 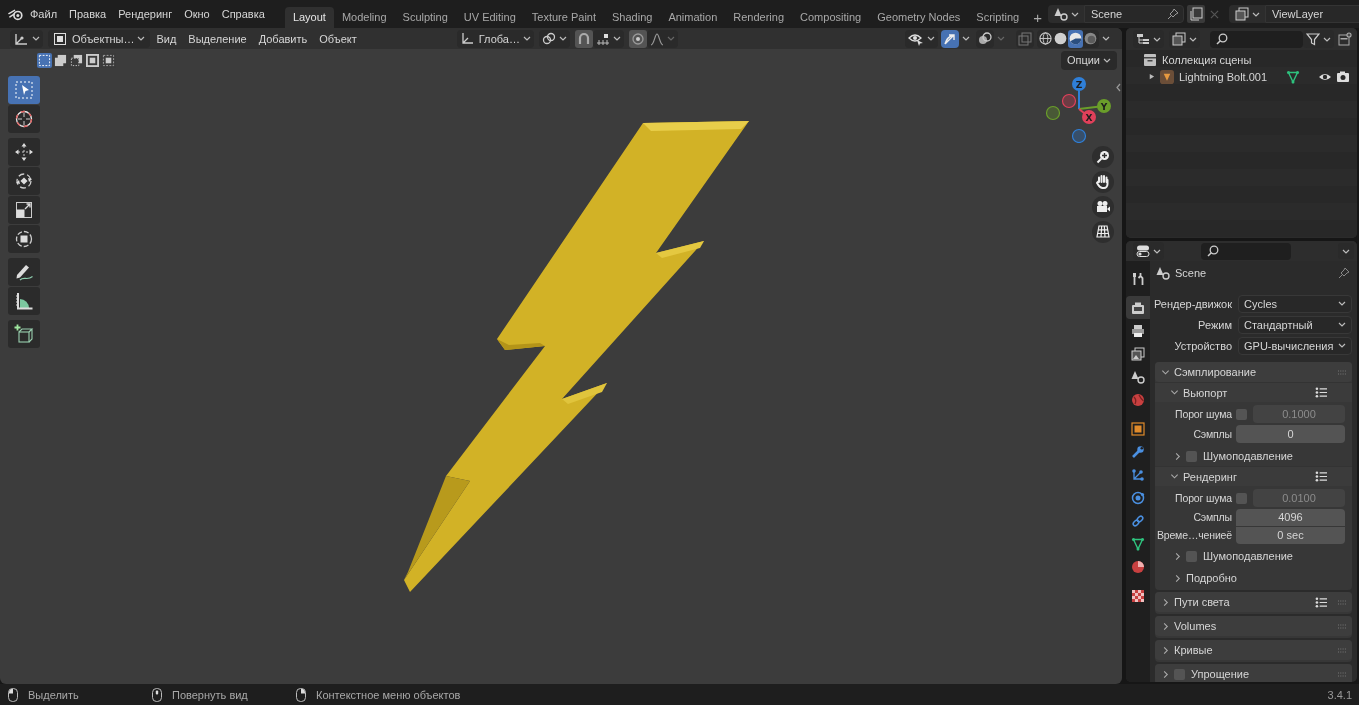 I want to click on snap-target-dropdown, so click(x=608, y=38).